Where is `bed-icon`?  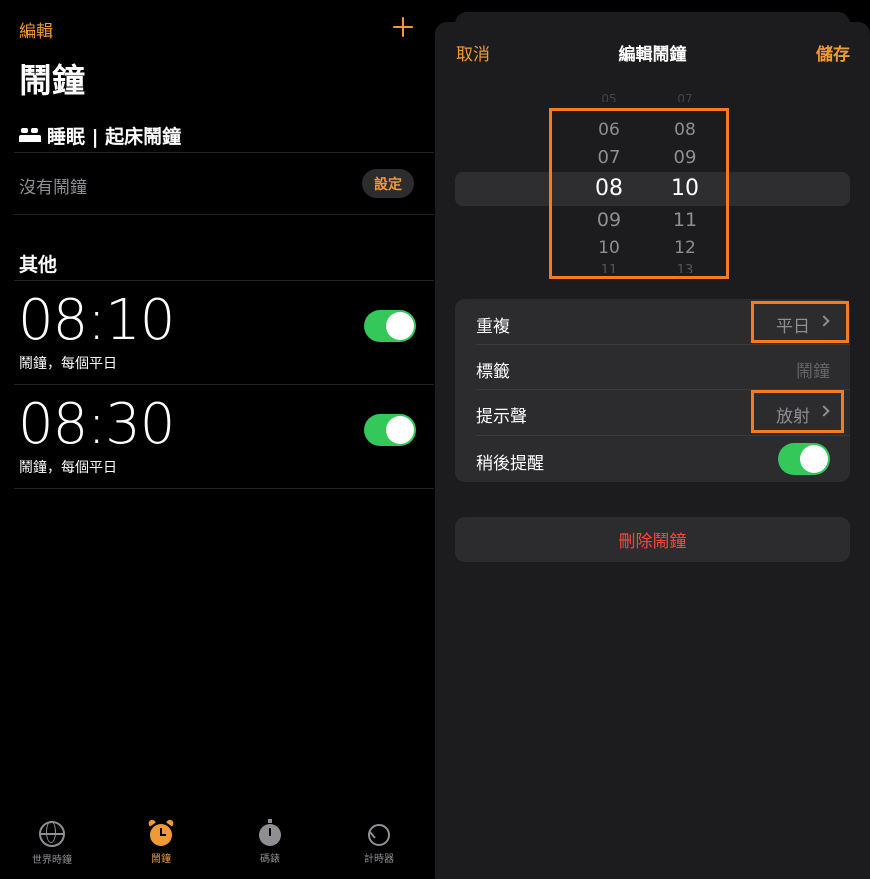 bed-icon is located at coordinates (30, 135).